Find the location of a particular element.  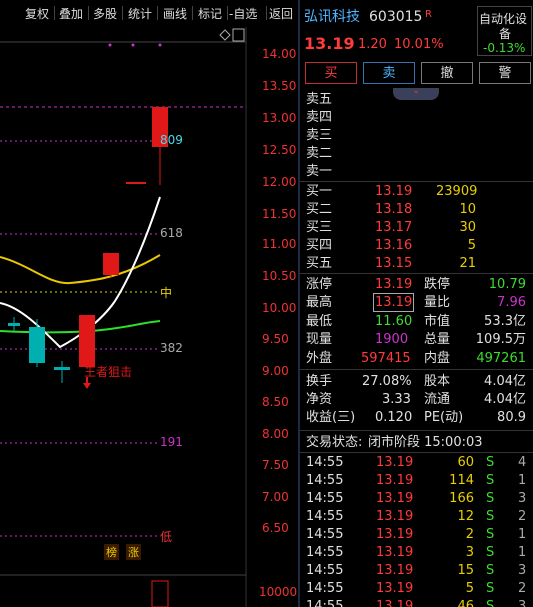

share-capital-label: 股本 is located at coordinates (437, 381).